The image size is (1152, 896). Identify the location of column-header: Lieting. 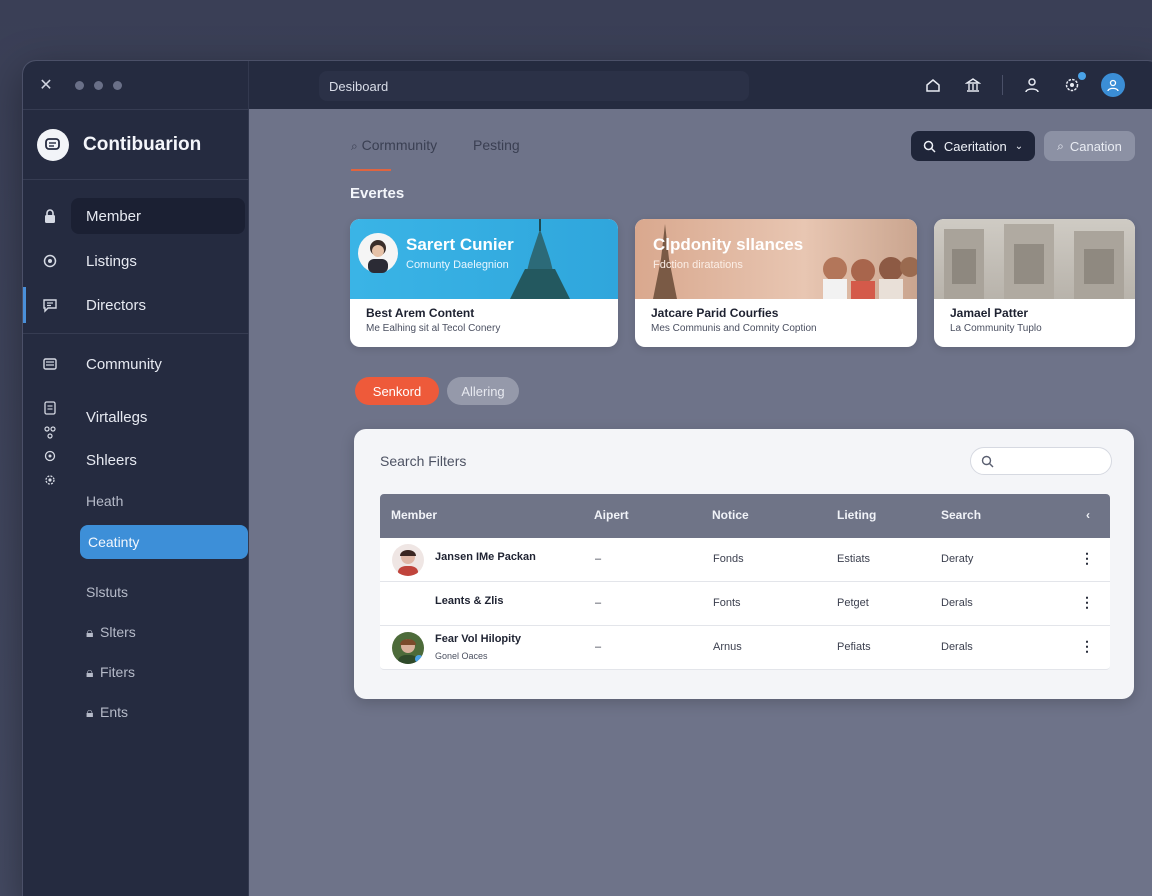
(856, 515).